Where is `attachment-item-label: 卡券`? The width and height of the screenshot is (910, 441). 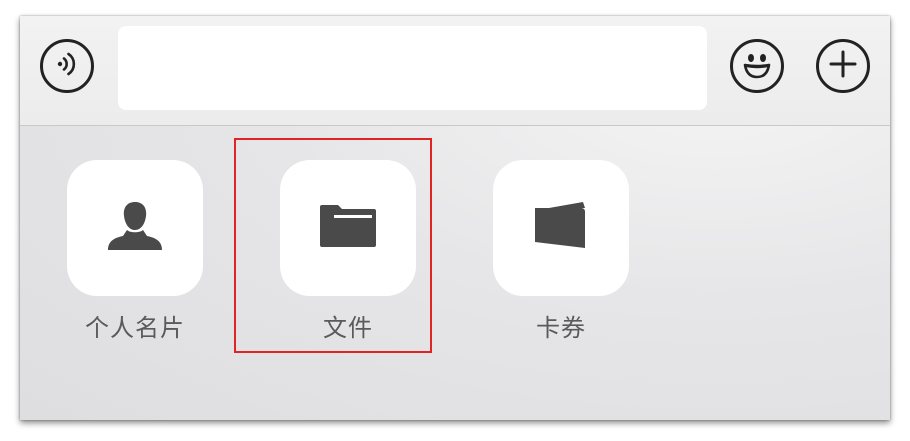 attachment-item-label: 卡券 is located at coordinates (561, 328).